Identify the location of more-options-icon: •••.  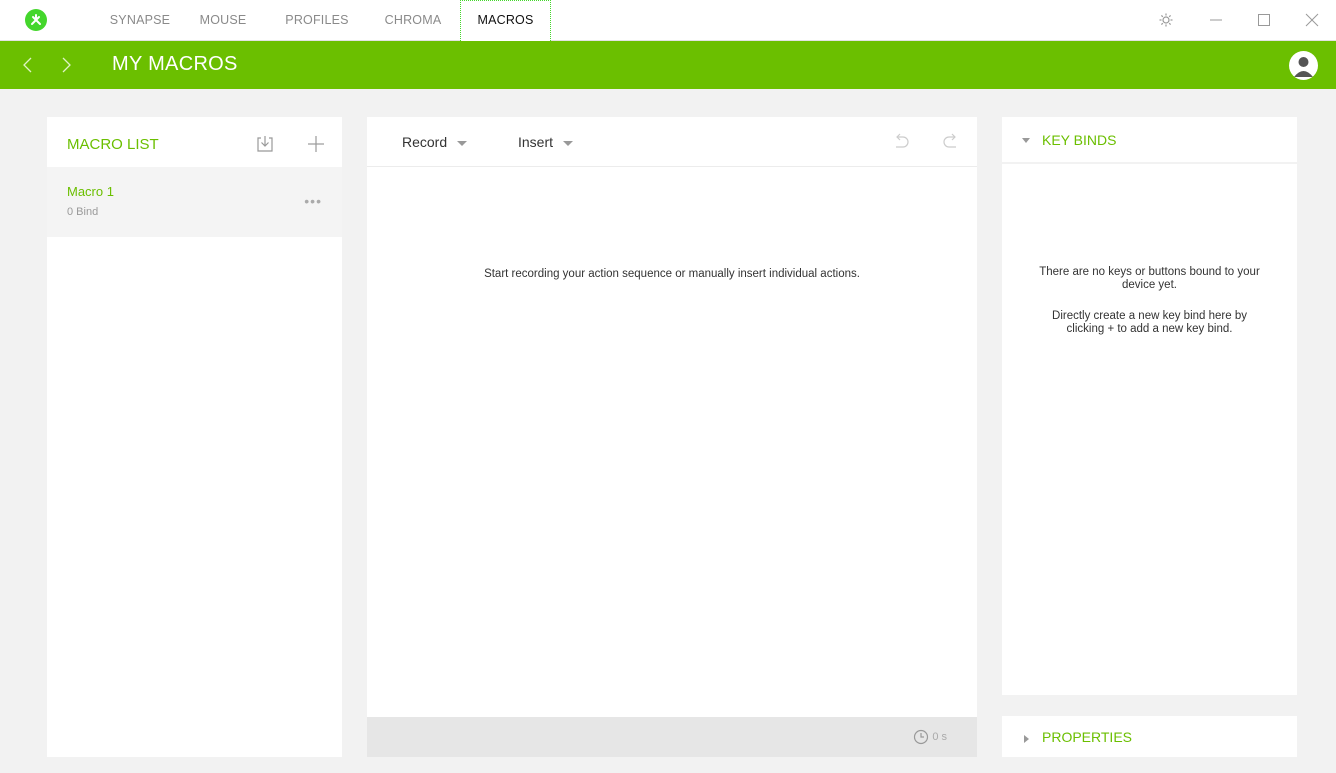
(313, 201).